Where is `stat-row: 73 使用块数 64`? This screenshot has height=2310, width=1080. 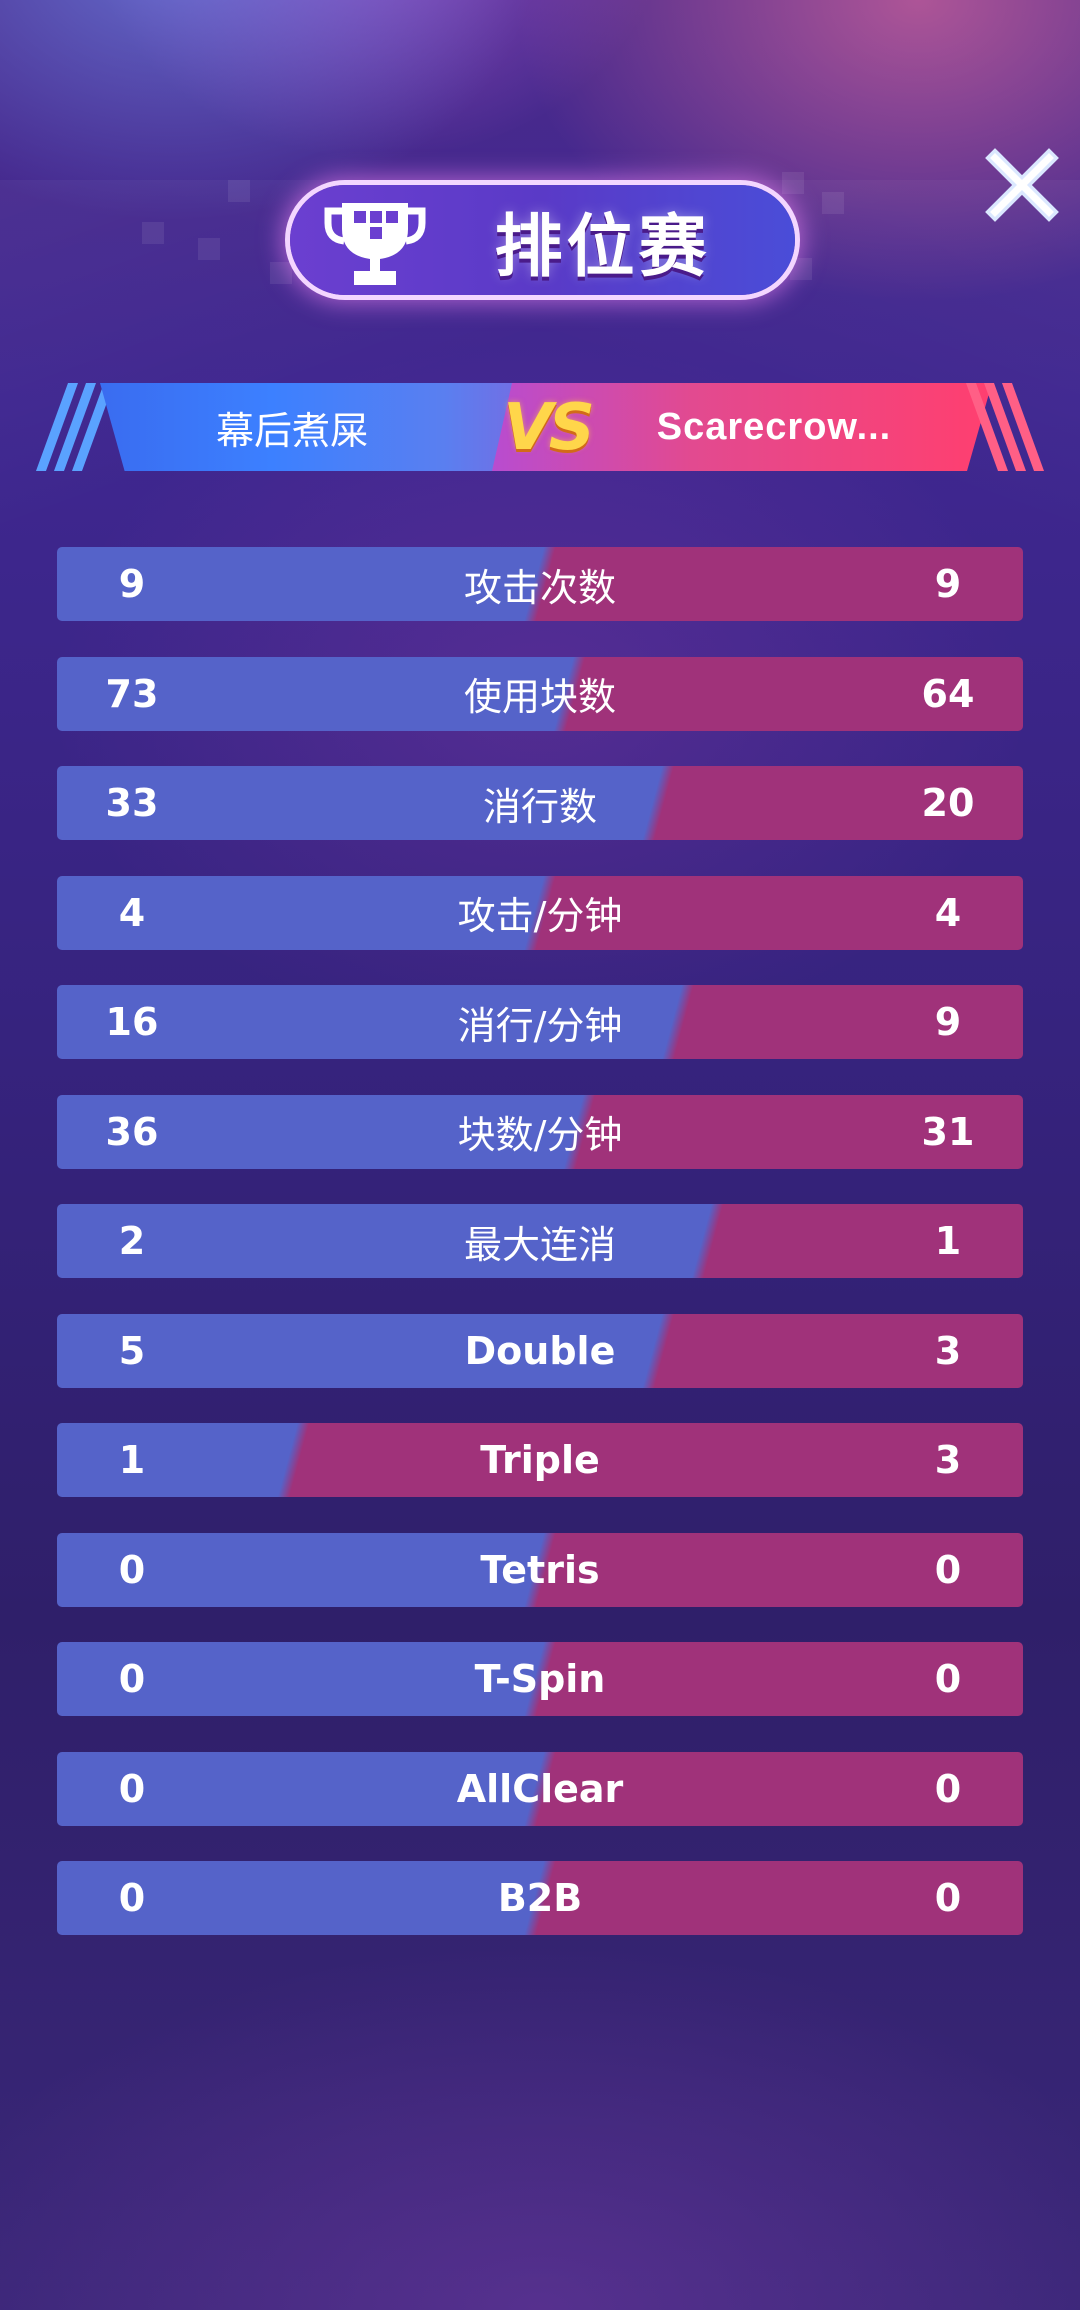
stat-row: 73 使用块数 64 is located at coordinates (540, 693).